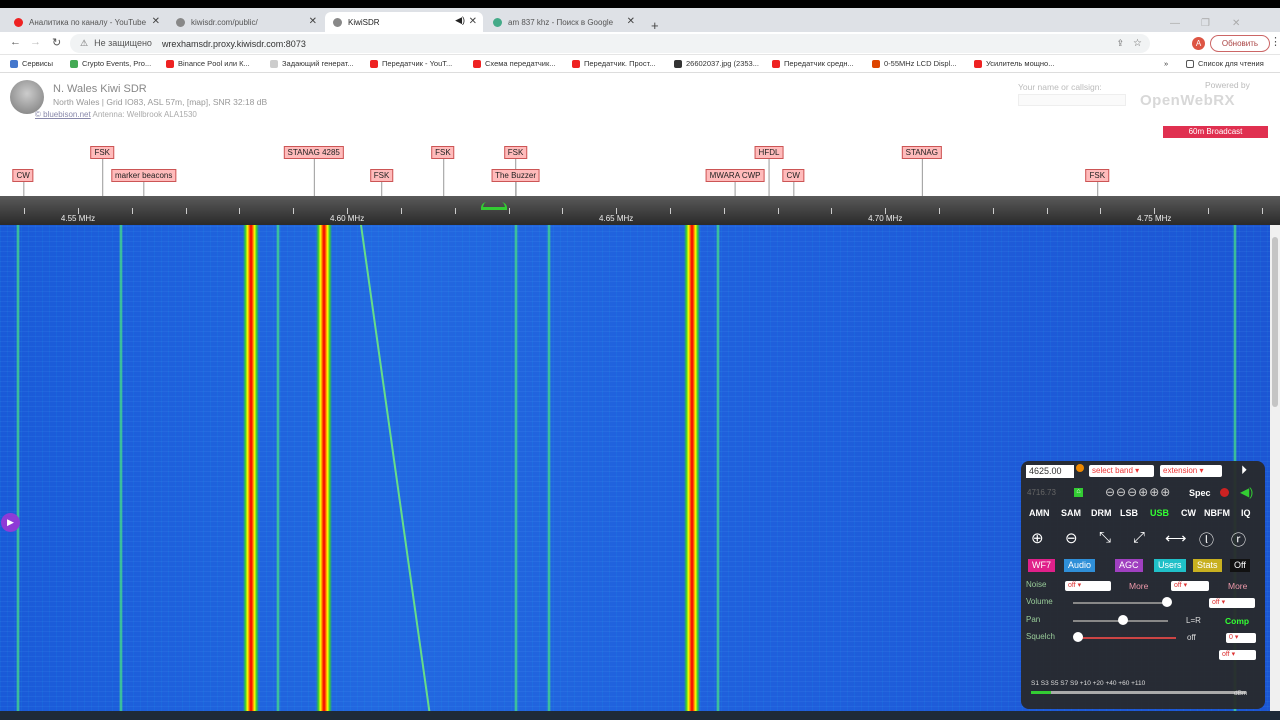  I want to click on station-label: STANAG 4285, so click(313, 172).